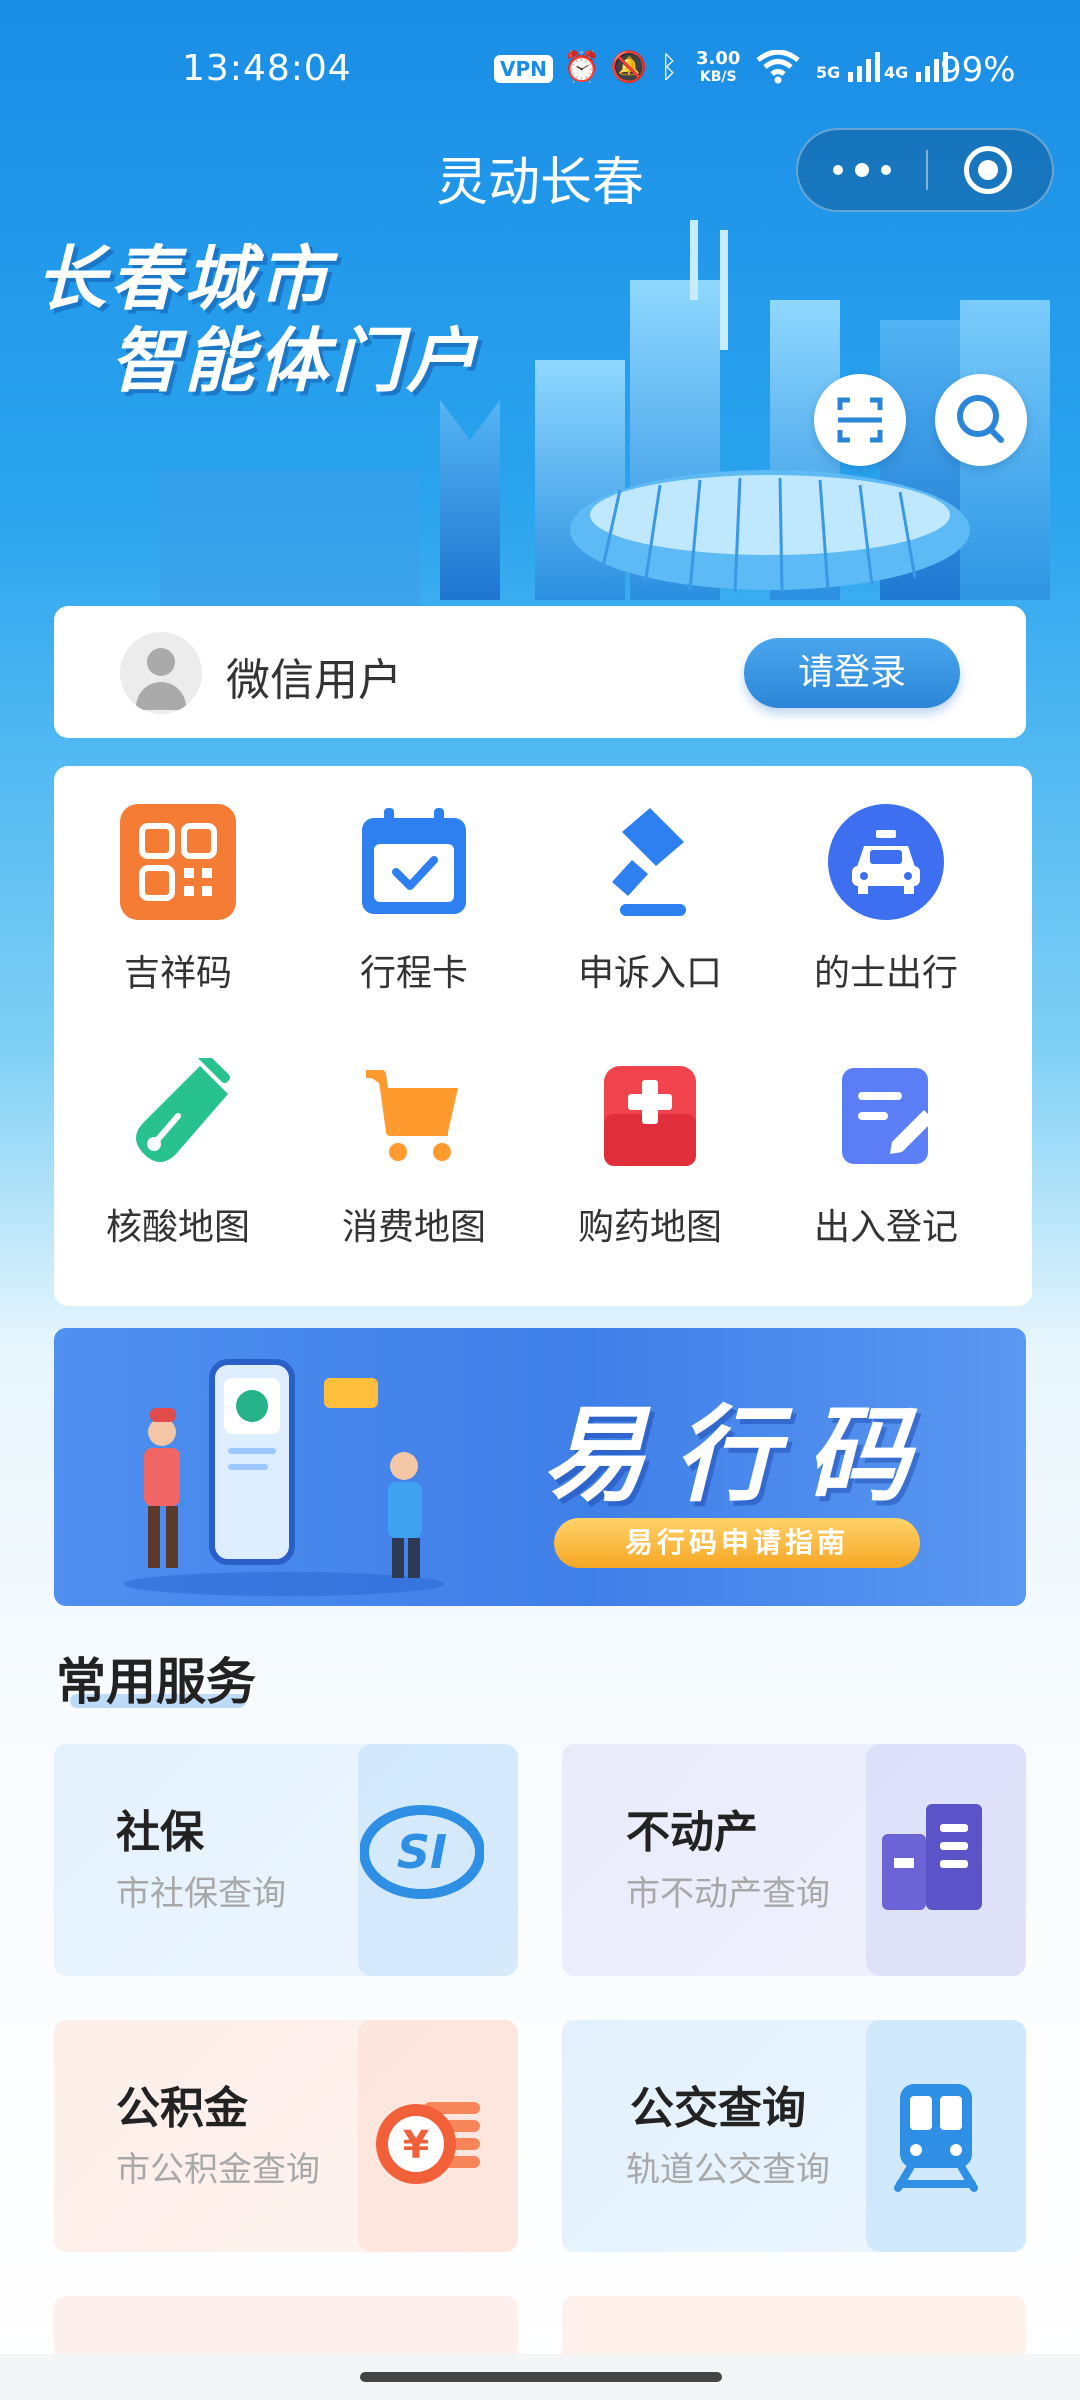 This screenshot has width=1080, height=2400. Describe the element at coordinates (728, 2170) in the screenshot. I see `service-subtitle: 轨道公交查询` at that location.